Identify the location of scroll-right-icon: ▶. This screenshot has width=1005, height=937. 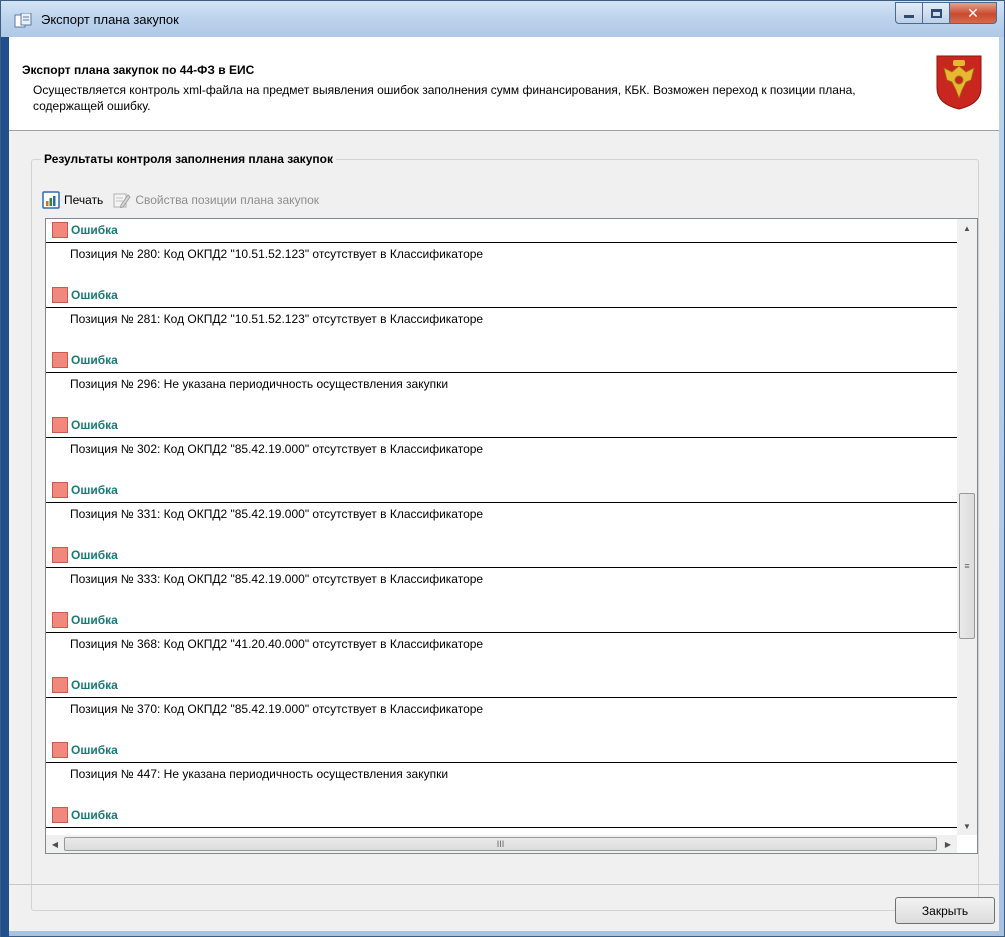
(948, 844).